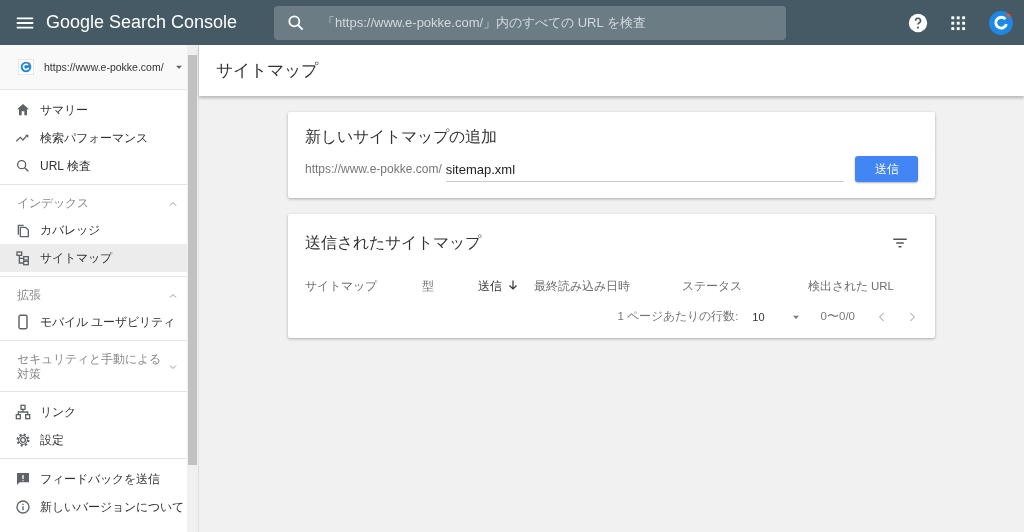 The image size is (1024, 532). What do you see at coordinates (745, 290) in the screenshot?
I see `column-header: ステータス` at bounding box center [745, 290].